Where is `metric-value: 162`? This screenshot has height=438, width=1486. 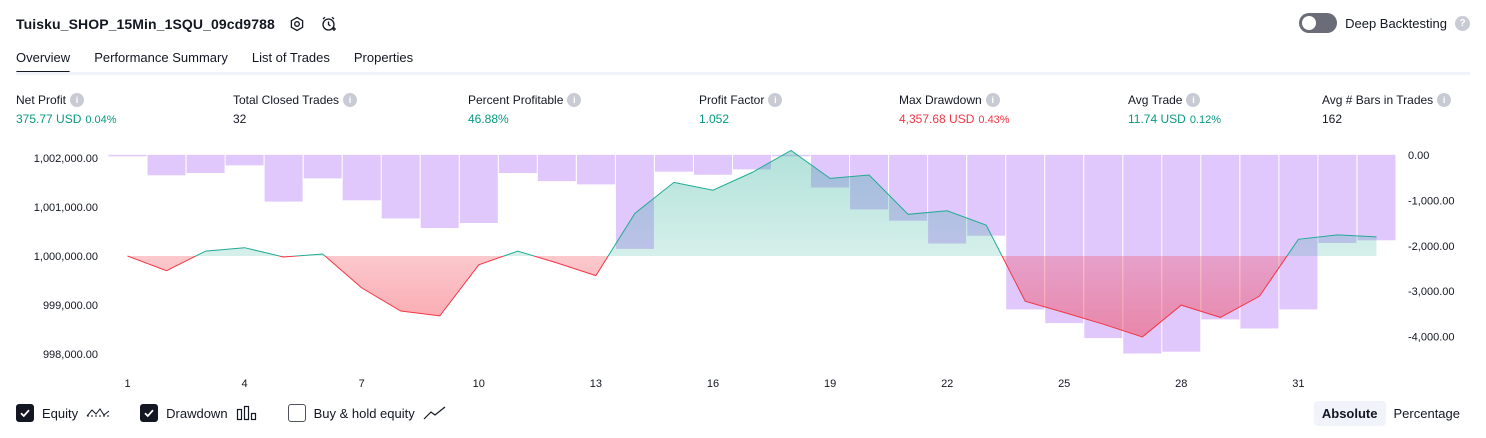
metric-value: 162 is located at coordinates (1332, 119).